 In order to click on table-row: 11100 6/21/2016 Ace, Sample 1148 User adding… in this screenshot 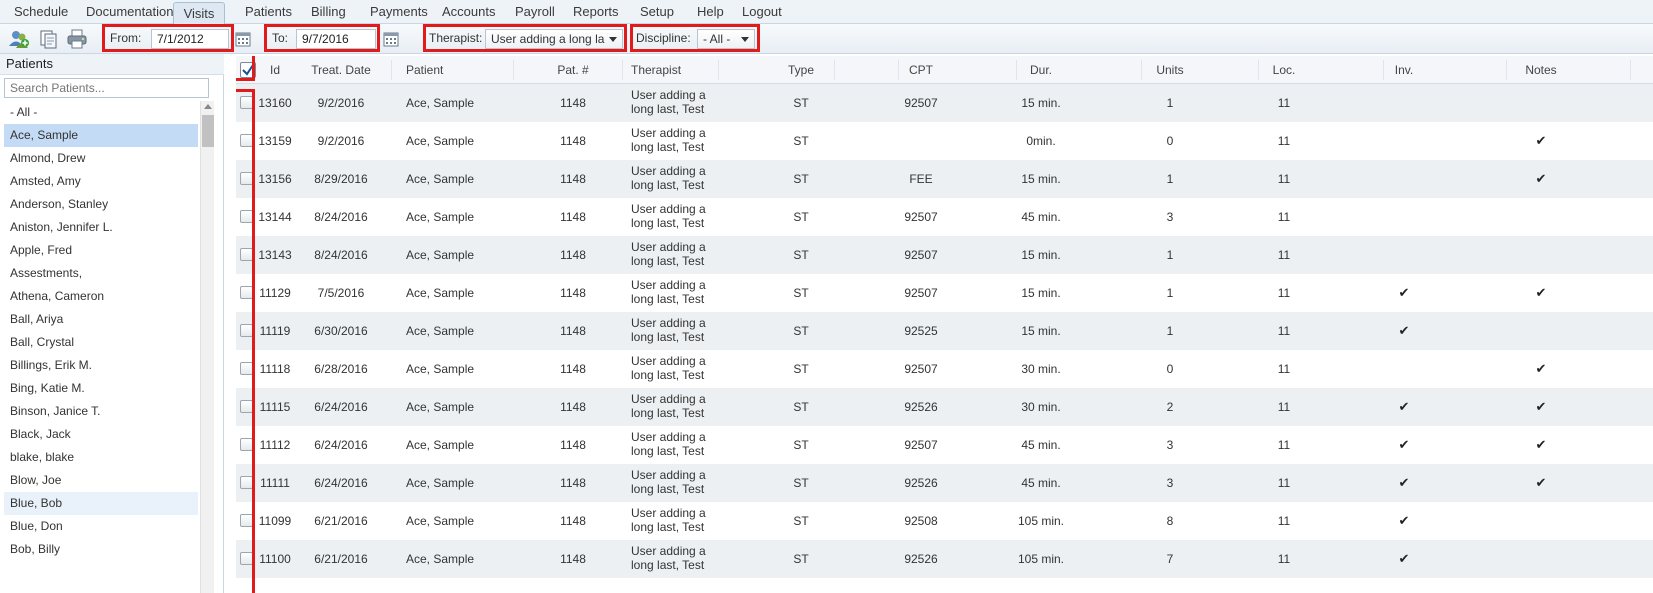, I will do `click(944, 559)`.